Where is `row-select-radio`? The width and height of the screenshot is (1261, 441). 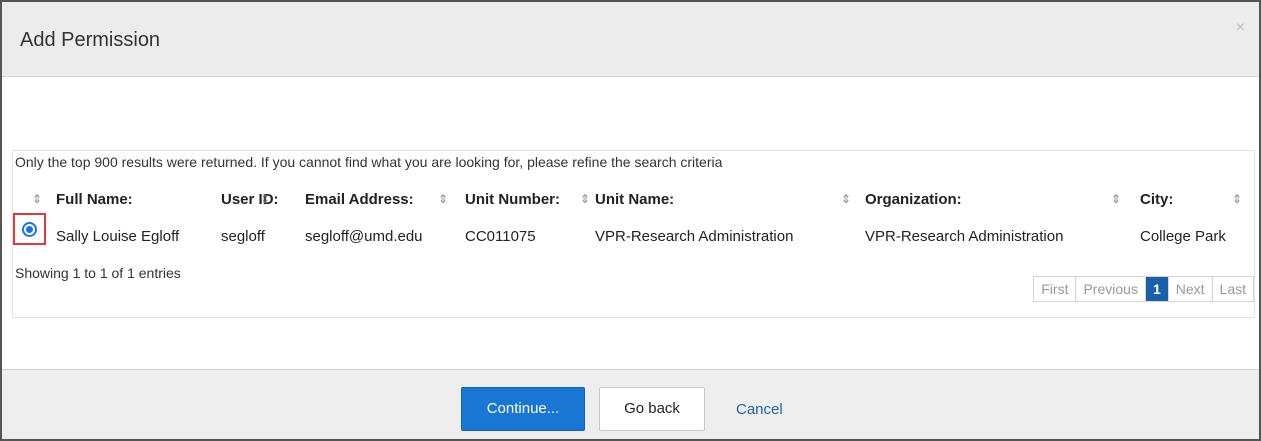 row-select-radio is located at coordinates (29, 229).